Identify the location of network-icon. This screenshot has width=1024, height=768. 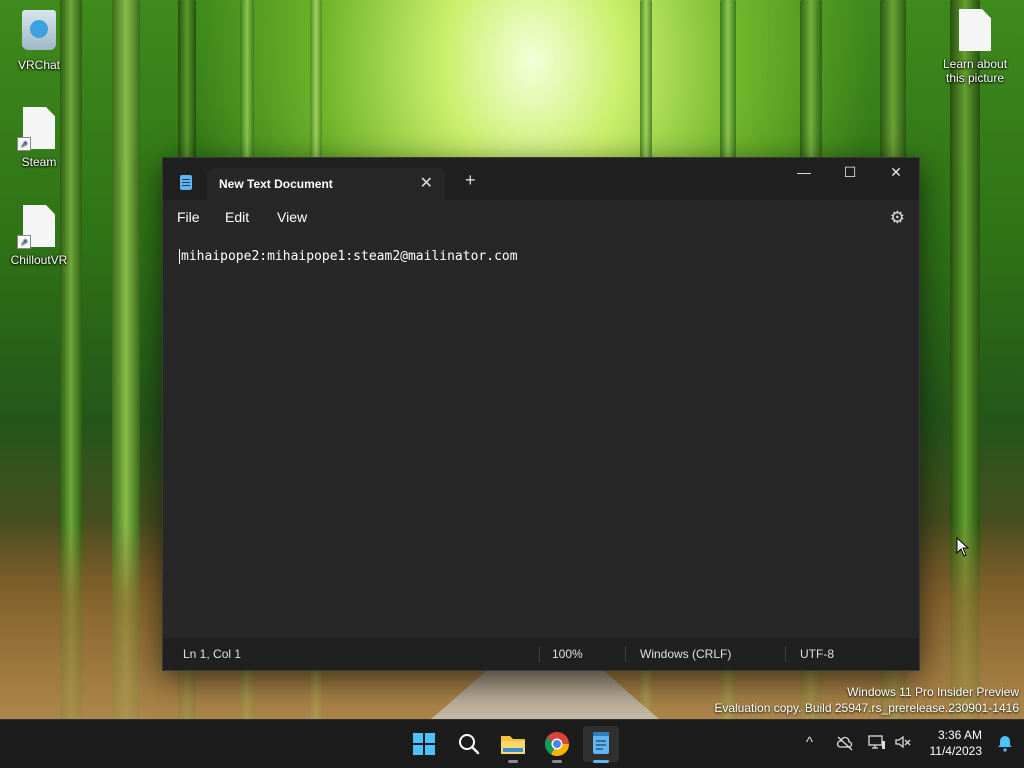
(877, 742).